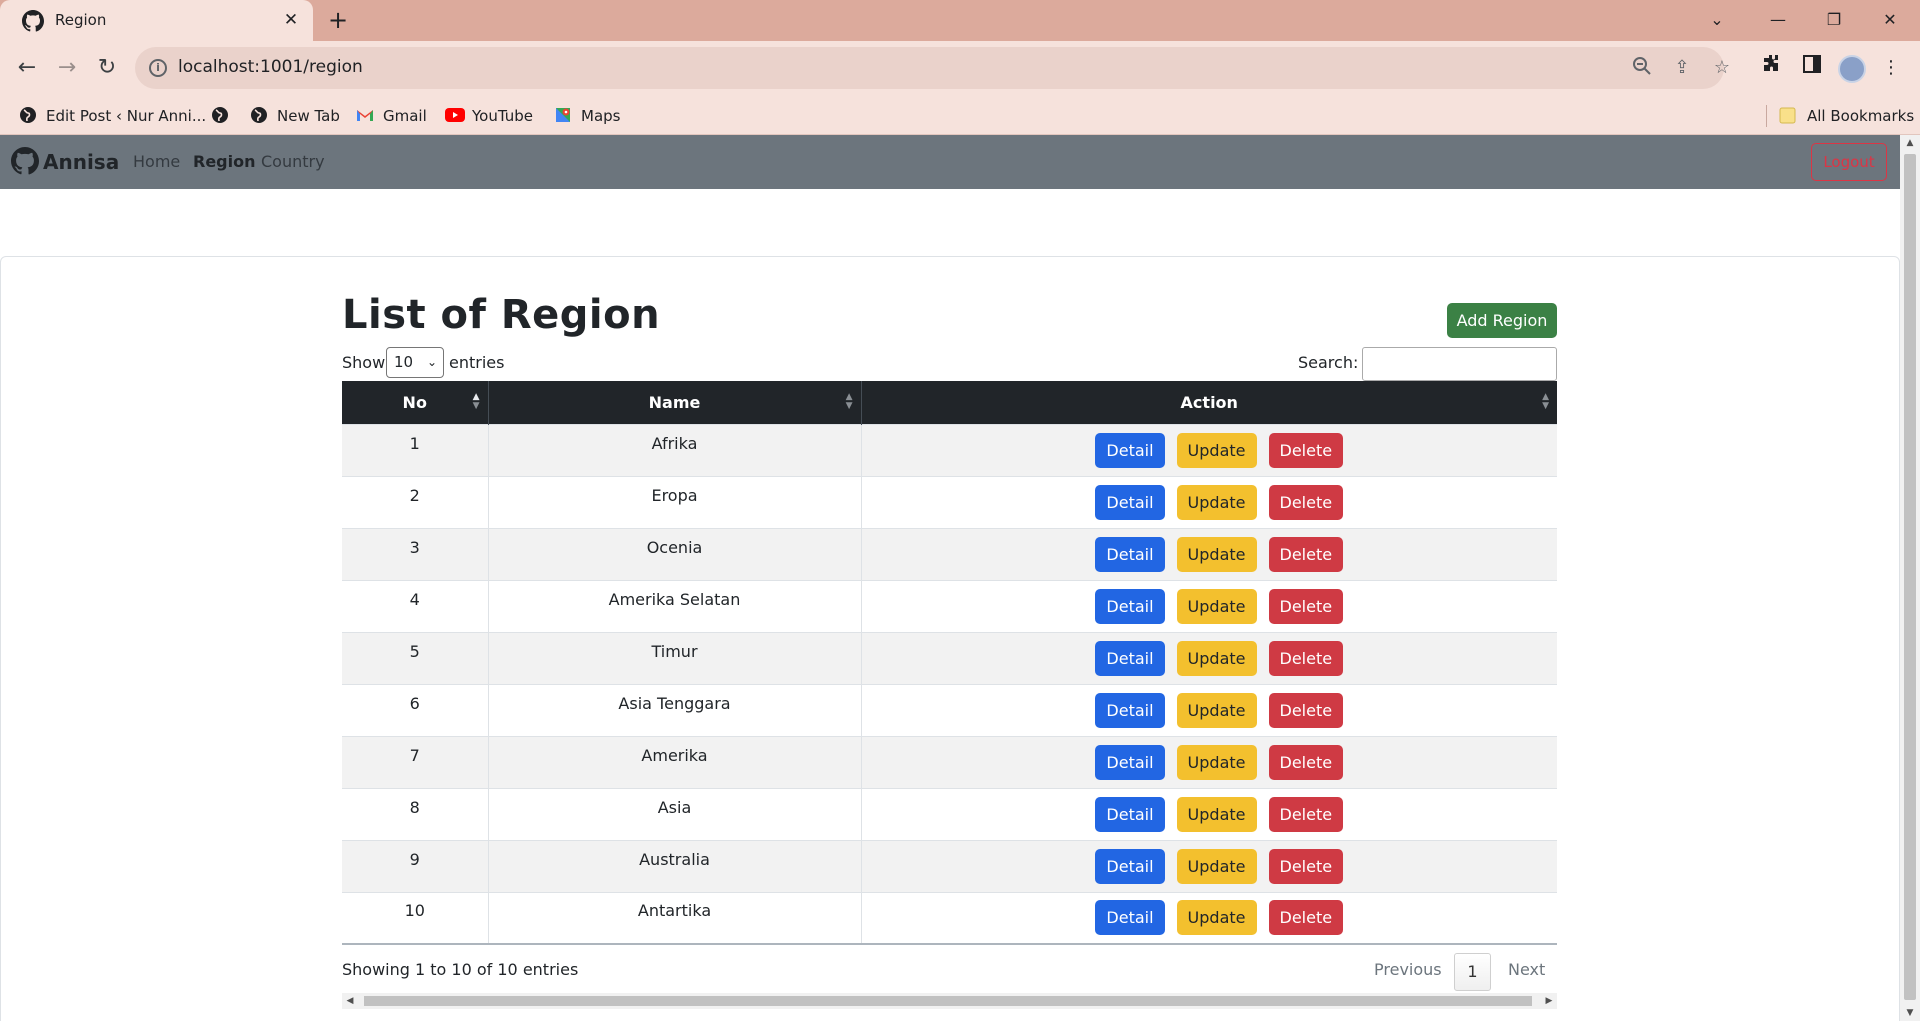 The width and height of the screenshot is (1920, 1021). I want to click on pagination-previous: Previous, so click(1408, 969).